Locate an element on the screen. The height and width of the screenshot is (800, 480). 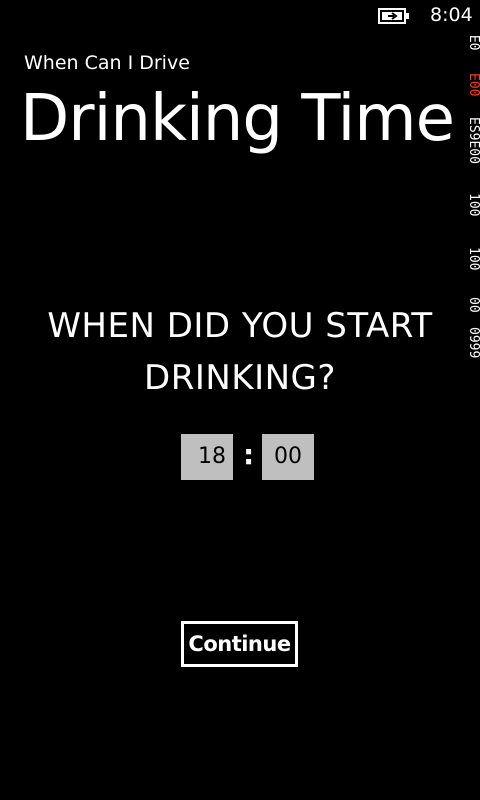
question-prompt: WHEN DID YOU START DRINKING? is located at coordinates (240, 352).